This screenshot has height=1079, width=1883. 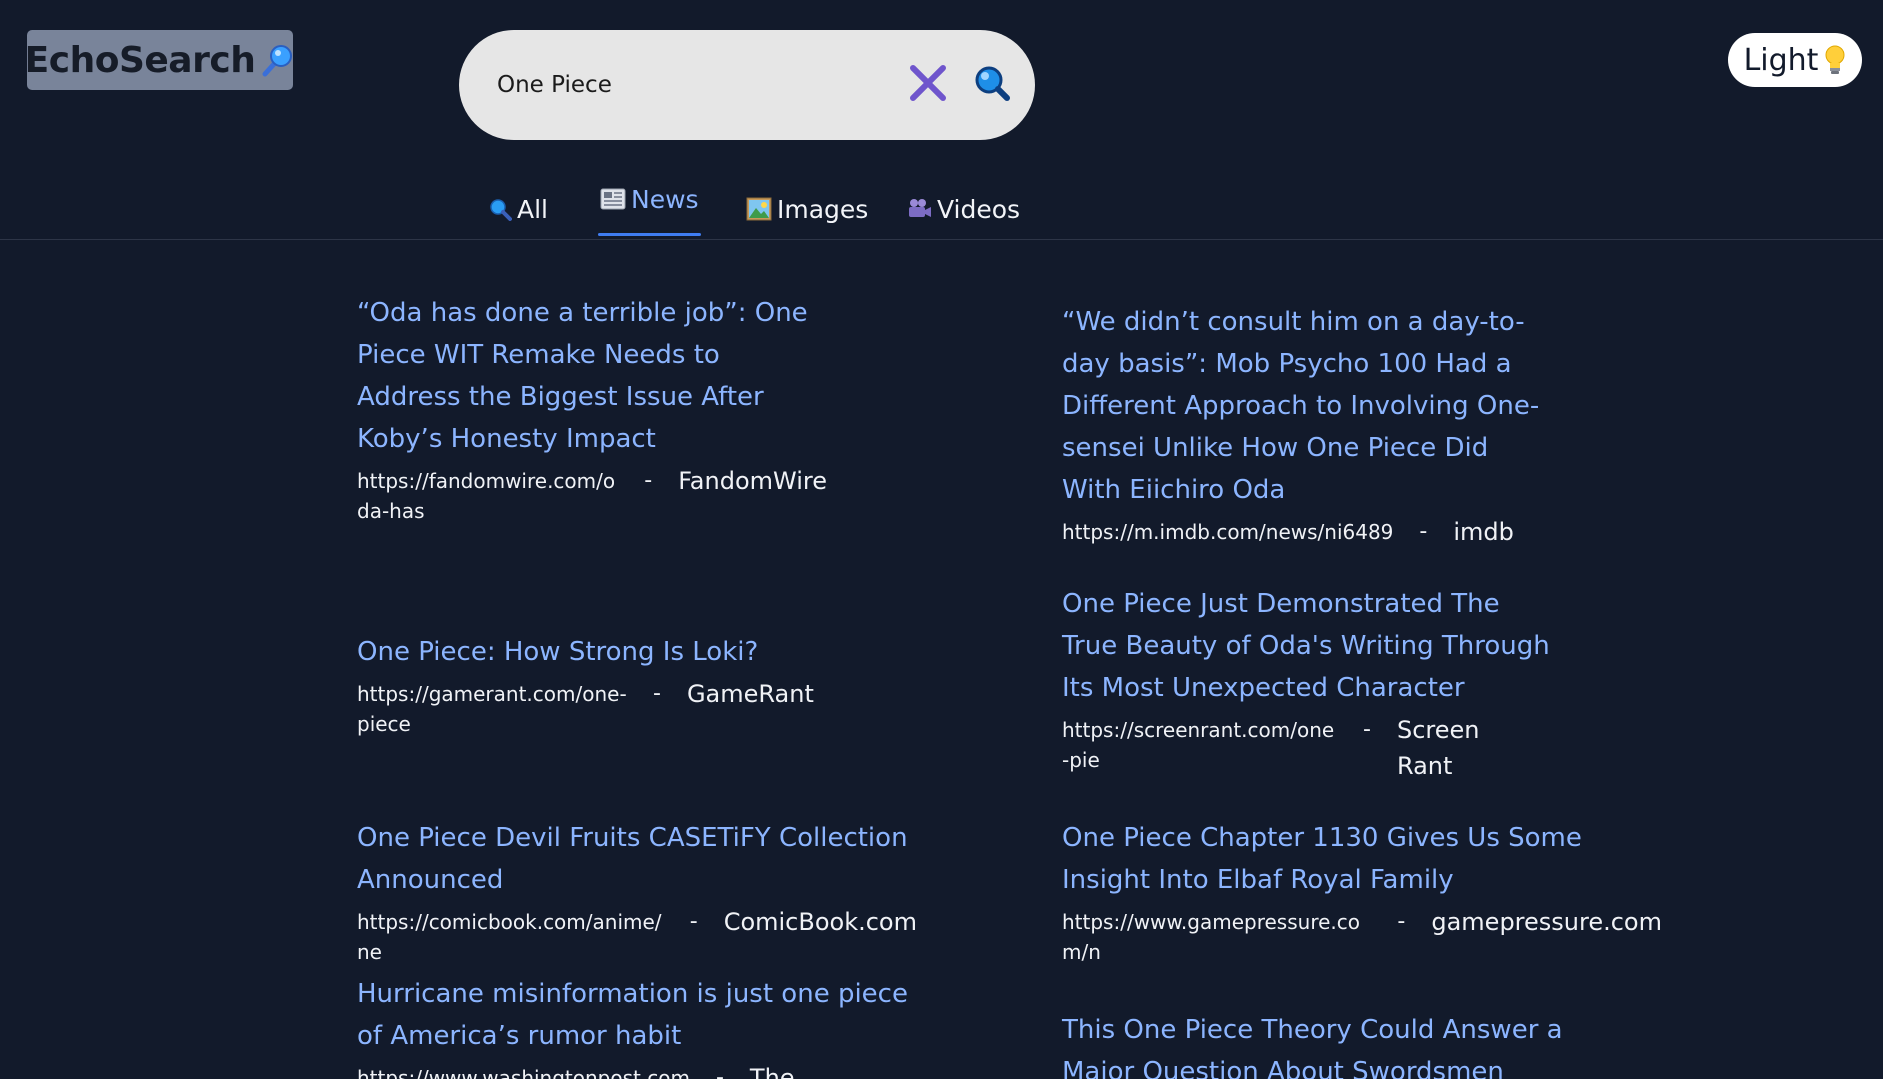 I want to click on tab-videos: Videos, so click(x=963, y=209).